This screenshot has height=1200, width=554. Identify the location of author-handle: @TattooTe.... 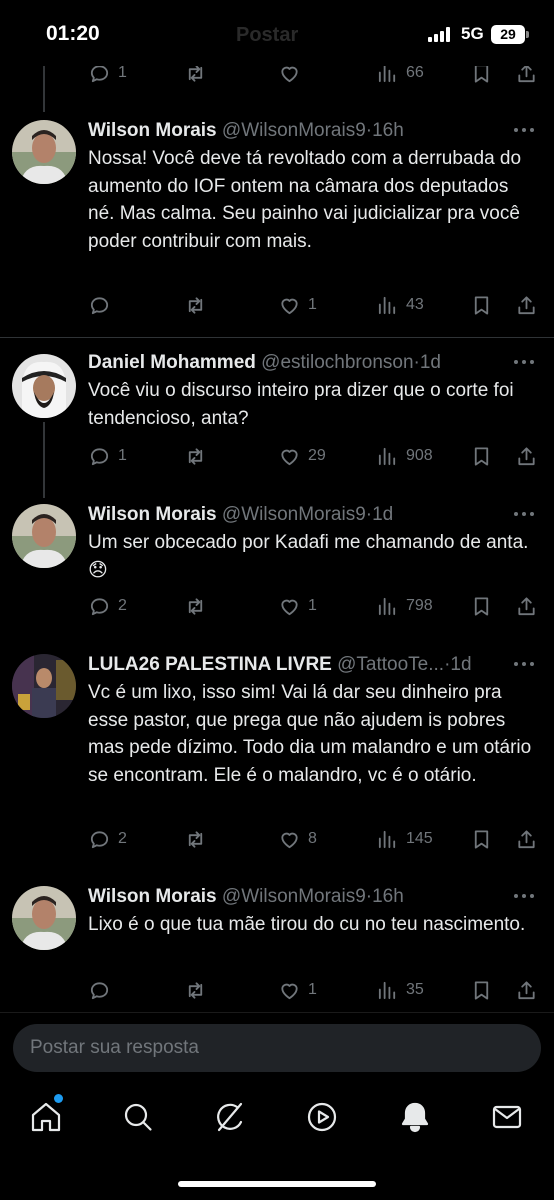
(390, 664).